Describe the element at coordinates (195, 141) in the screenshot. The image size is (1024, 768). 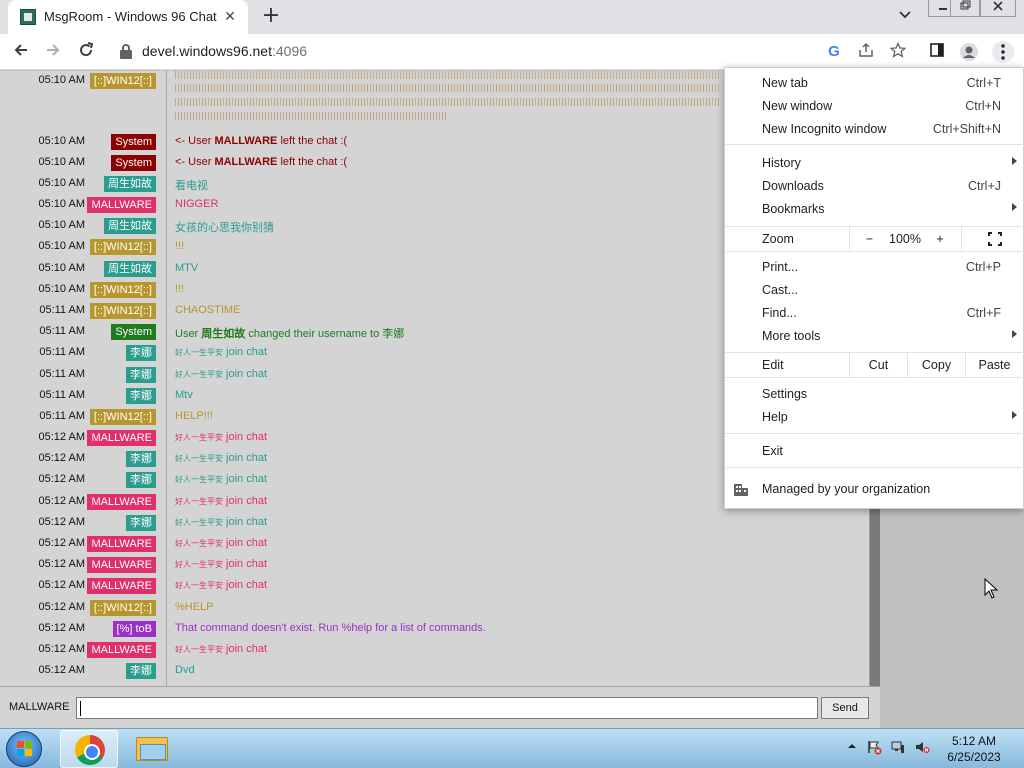
I see `message-body: <- User` at that location.